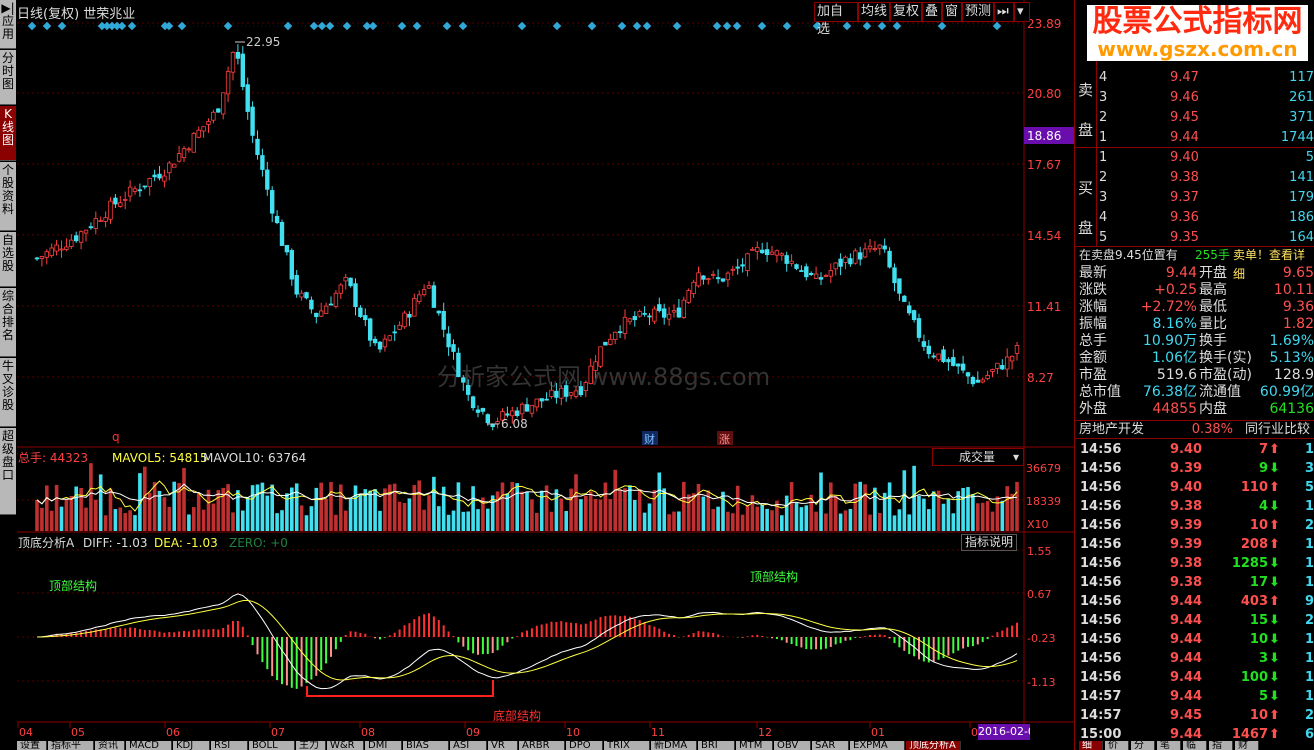 This screenshot has width=1314, height=750. I want to click on chart-title: 日线(复权) 世荣兆业, so click(76, 14).